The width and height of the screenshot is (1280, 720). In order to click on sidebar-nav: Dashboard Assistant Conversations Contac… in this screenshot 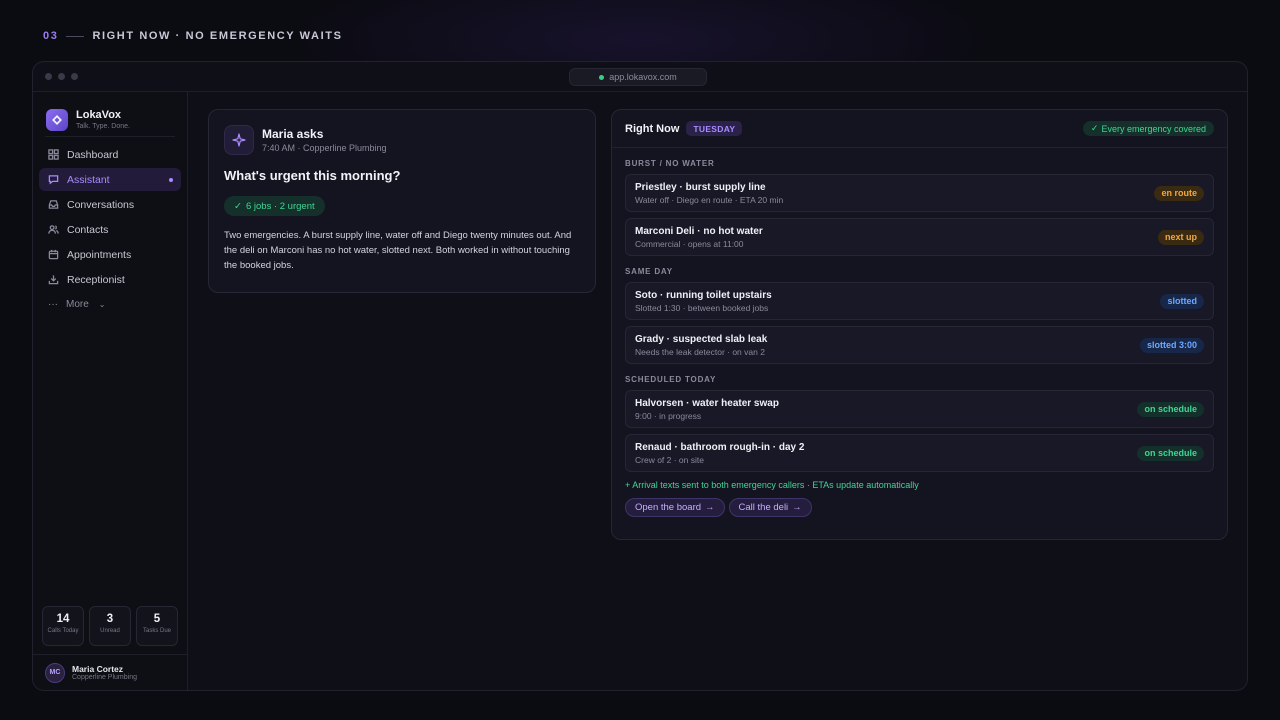, I will do `click(110, 229)`.